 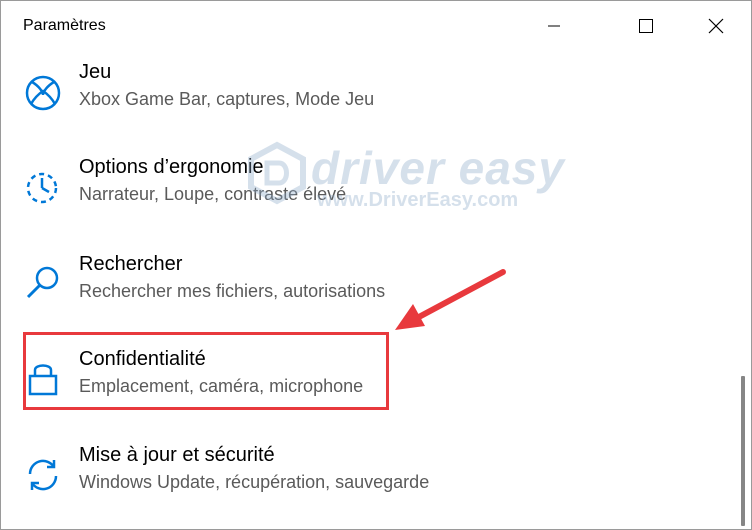 I want to click on maximize-button, so click(x=646, y=26).